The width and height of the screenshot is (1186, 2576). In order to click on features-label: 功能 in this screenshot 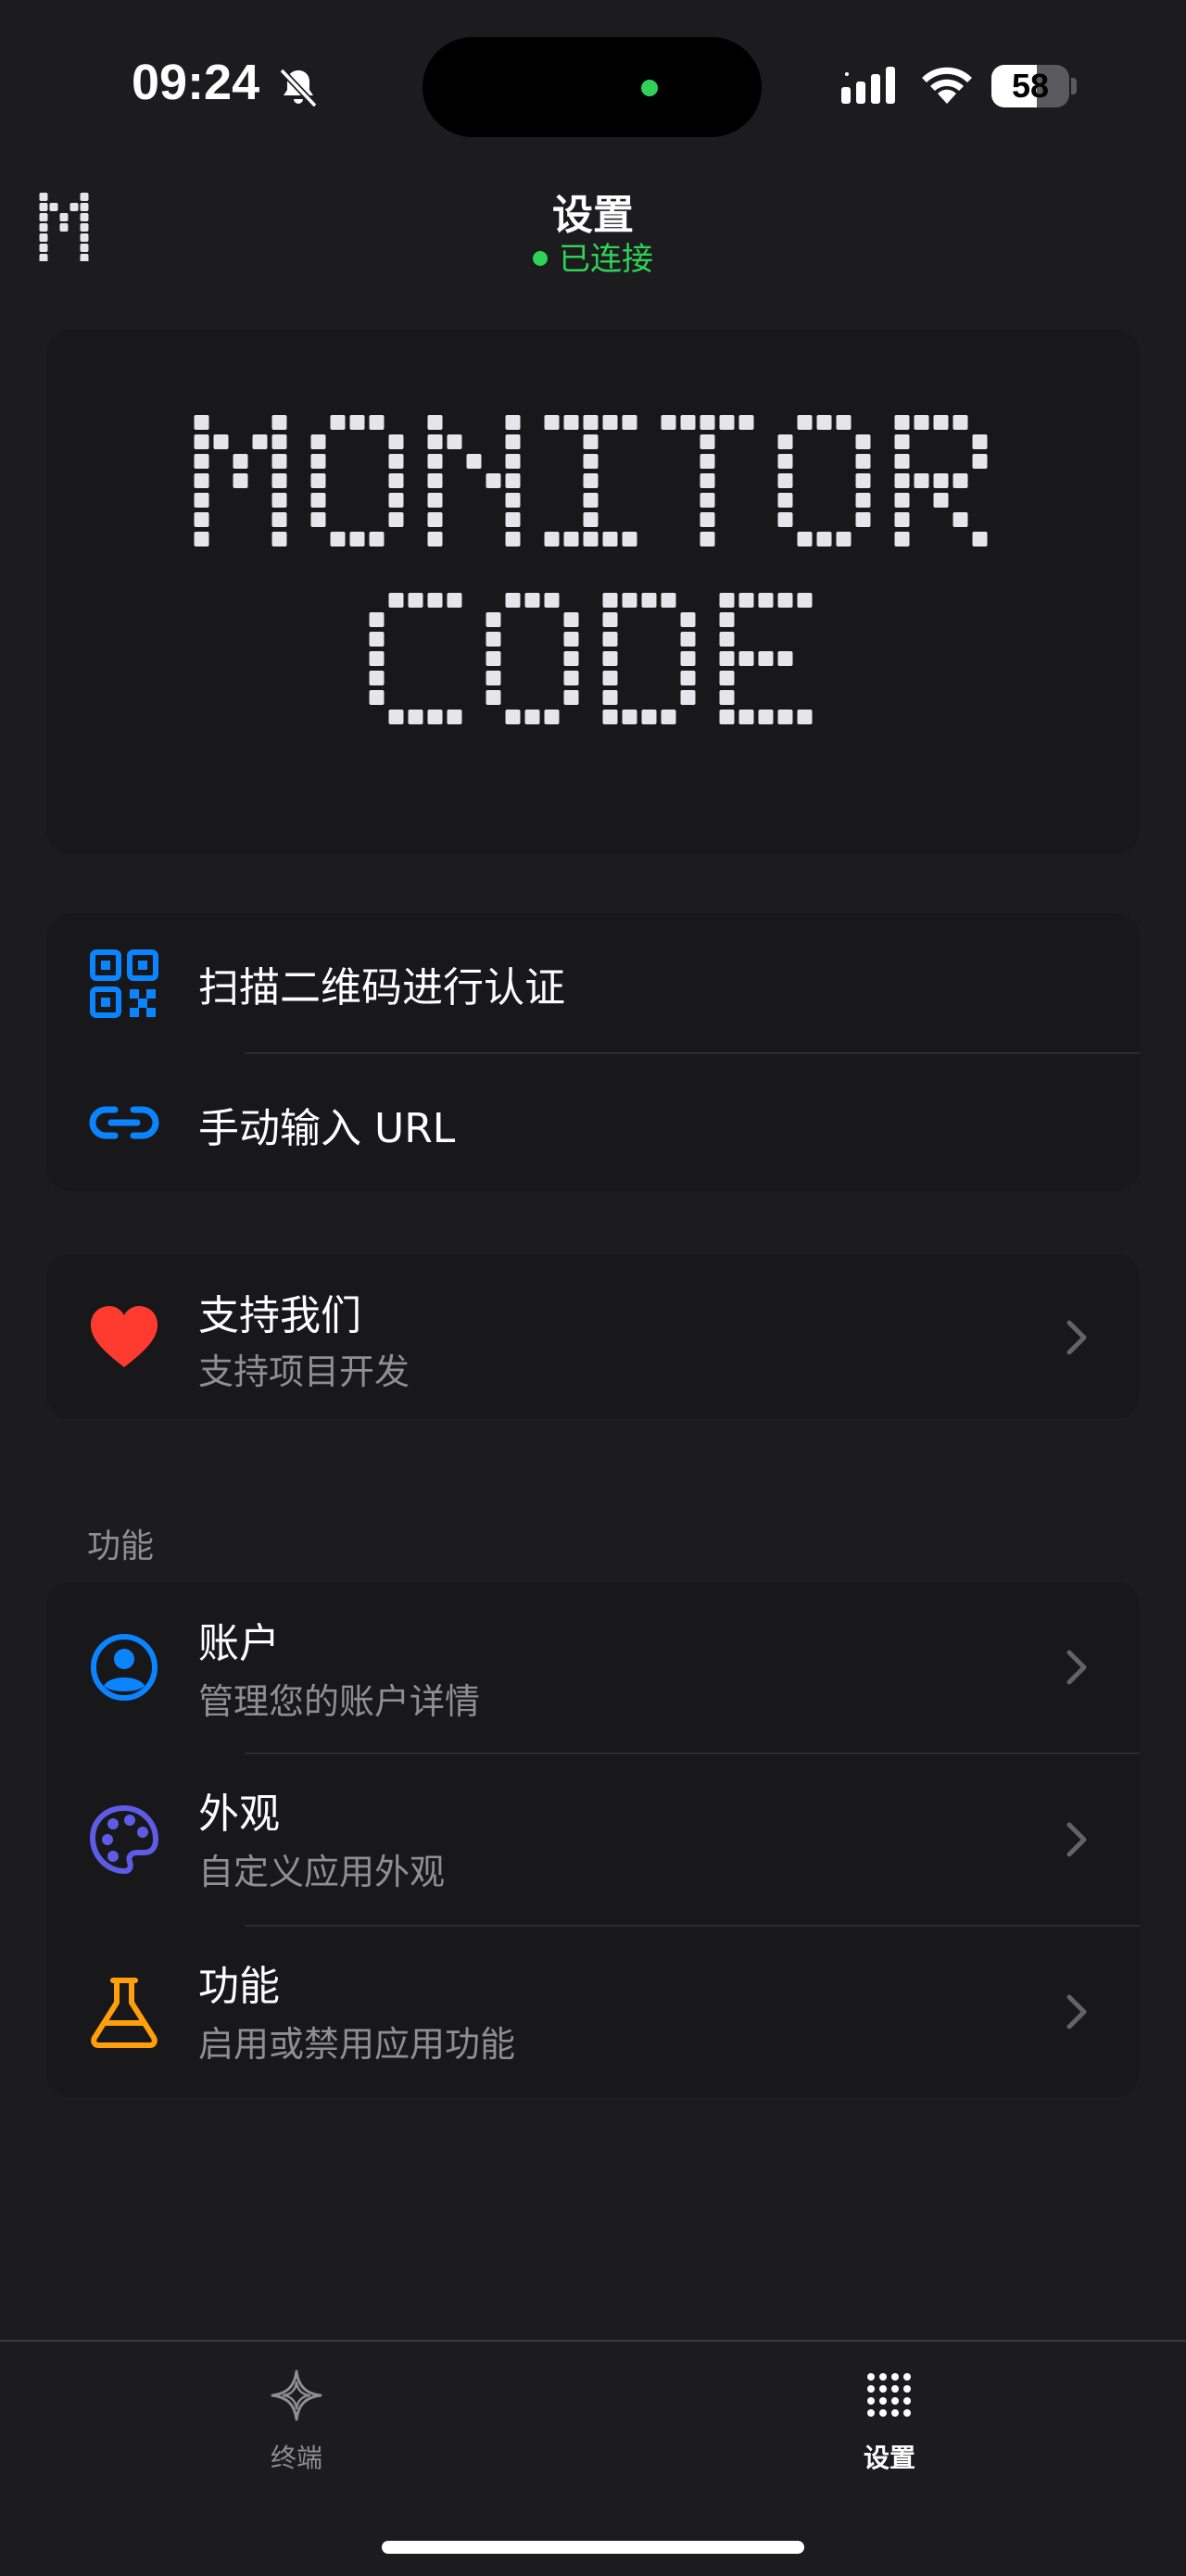, I will do `click(239, 1986)`.